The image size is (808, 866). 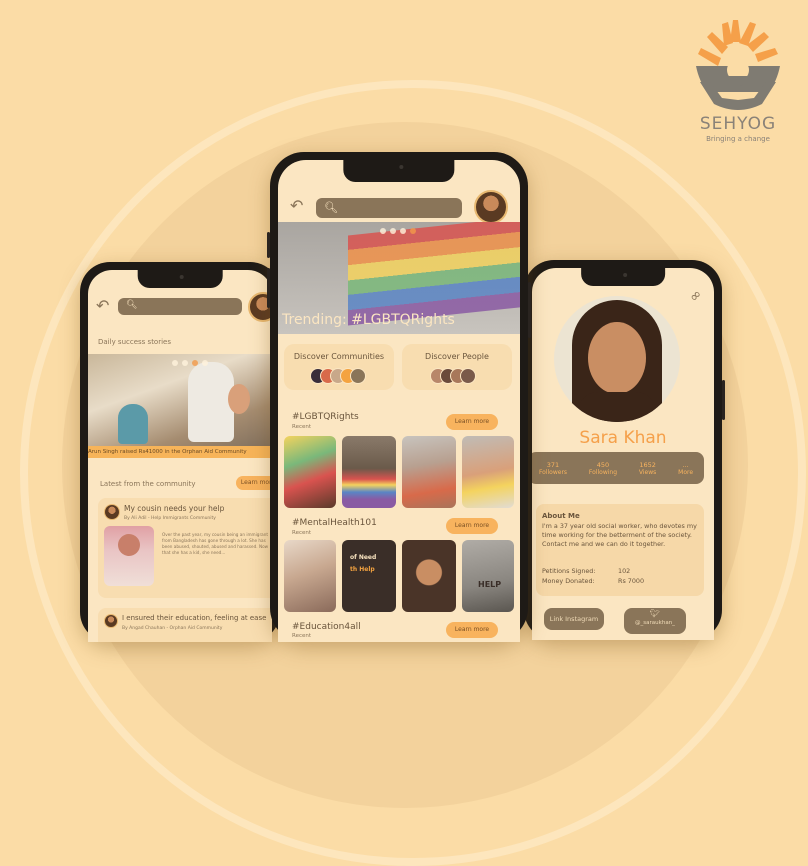 I want to click on link-icon: ∞, so click(x=696, y=296).